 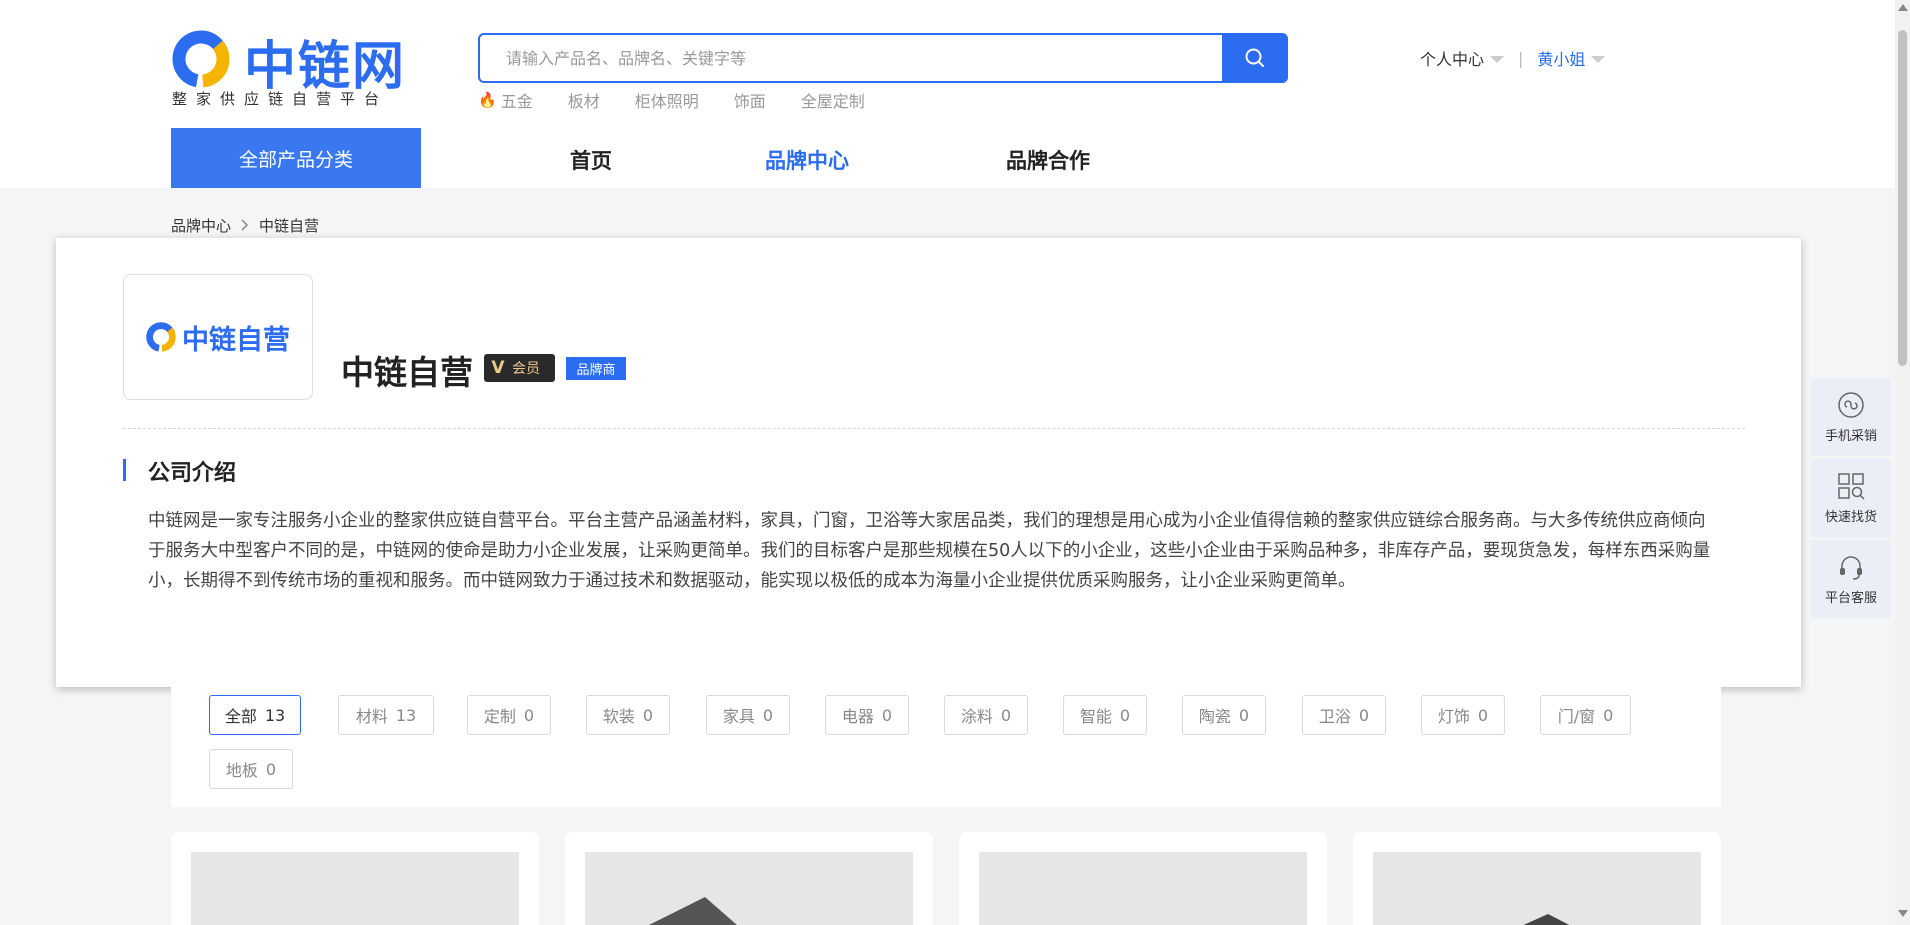 What do you see at coordinates (487, 100) in the screenshot?
I see `fire-icon: 🔥` at bounding box center [487, 100].